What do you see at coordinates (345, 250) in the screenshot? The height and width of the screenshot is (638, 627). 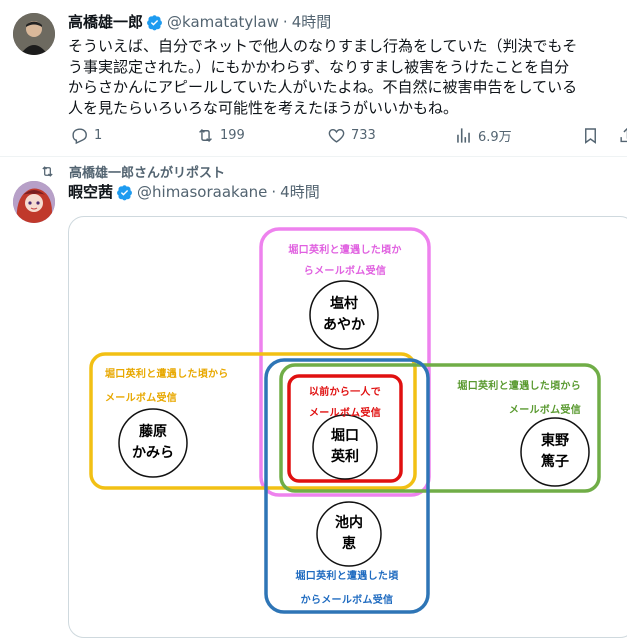 I see `label-line: 堀口英利と遭遇した頃か` at bounding box center [345, 250].